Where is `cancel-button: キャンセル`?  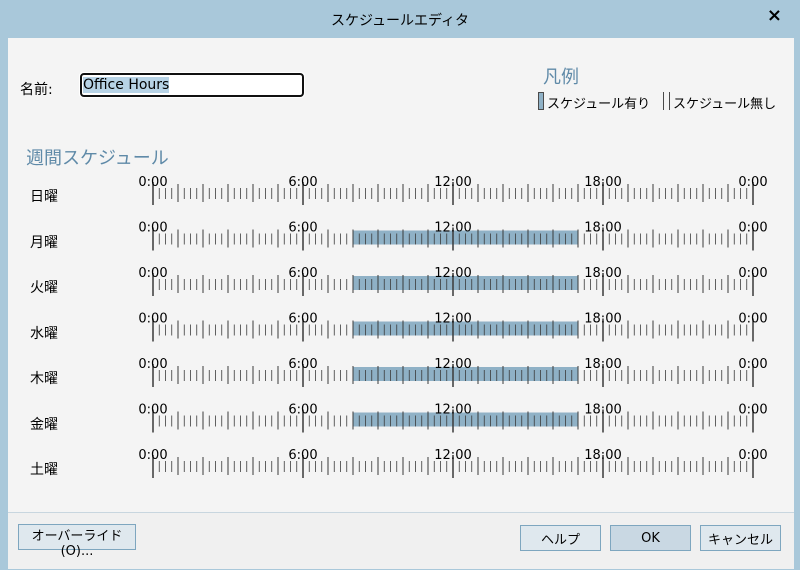 cancel-button: キャンセル is located at coordinates (740, 538).